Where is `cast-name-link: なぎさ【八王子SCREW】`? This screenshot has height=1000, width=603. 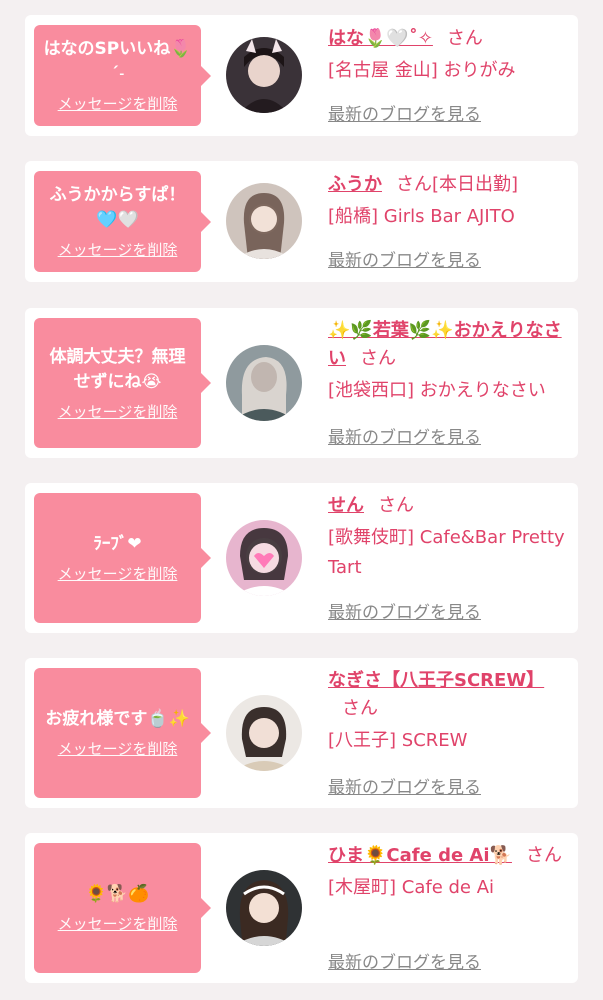 cast-name-link: なぎさ【八王子SCREW】 is located at coordinates (436, 680).